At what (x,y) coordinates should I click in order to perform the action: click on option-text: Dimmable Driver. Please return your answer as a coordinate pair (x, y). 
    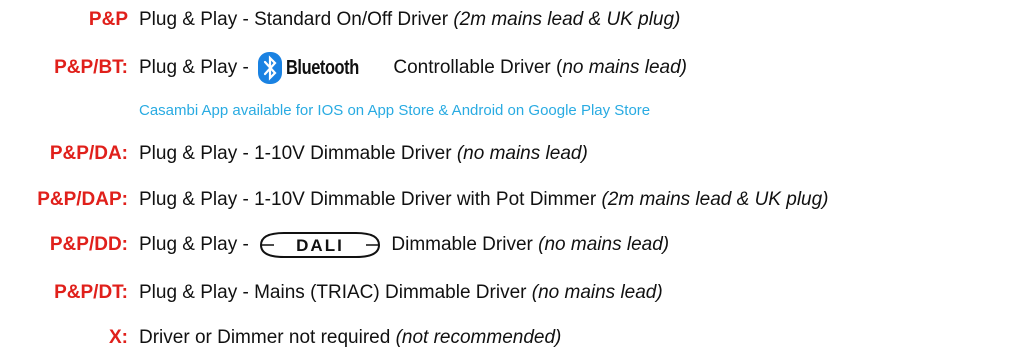
    Looking at the image, I should click on (462, 244).